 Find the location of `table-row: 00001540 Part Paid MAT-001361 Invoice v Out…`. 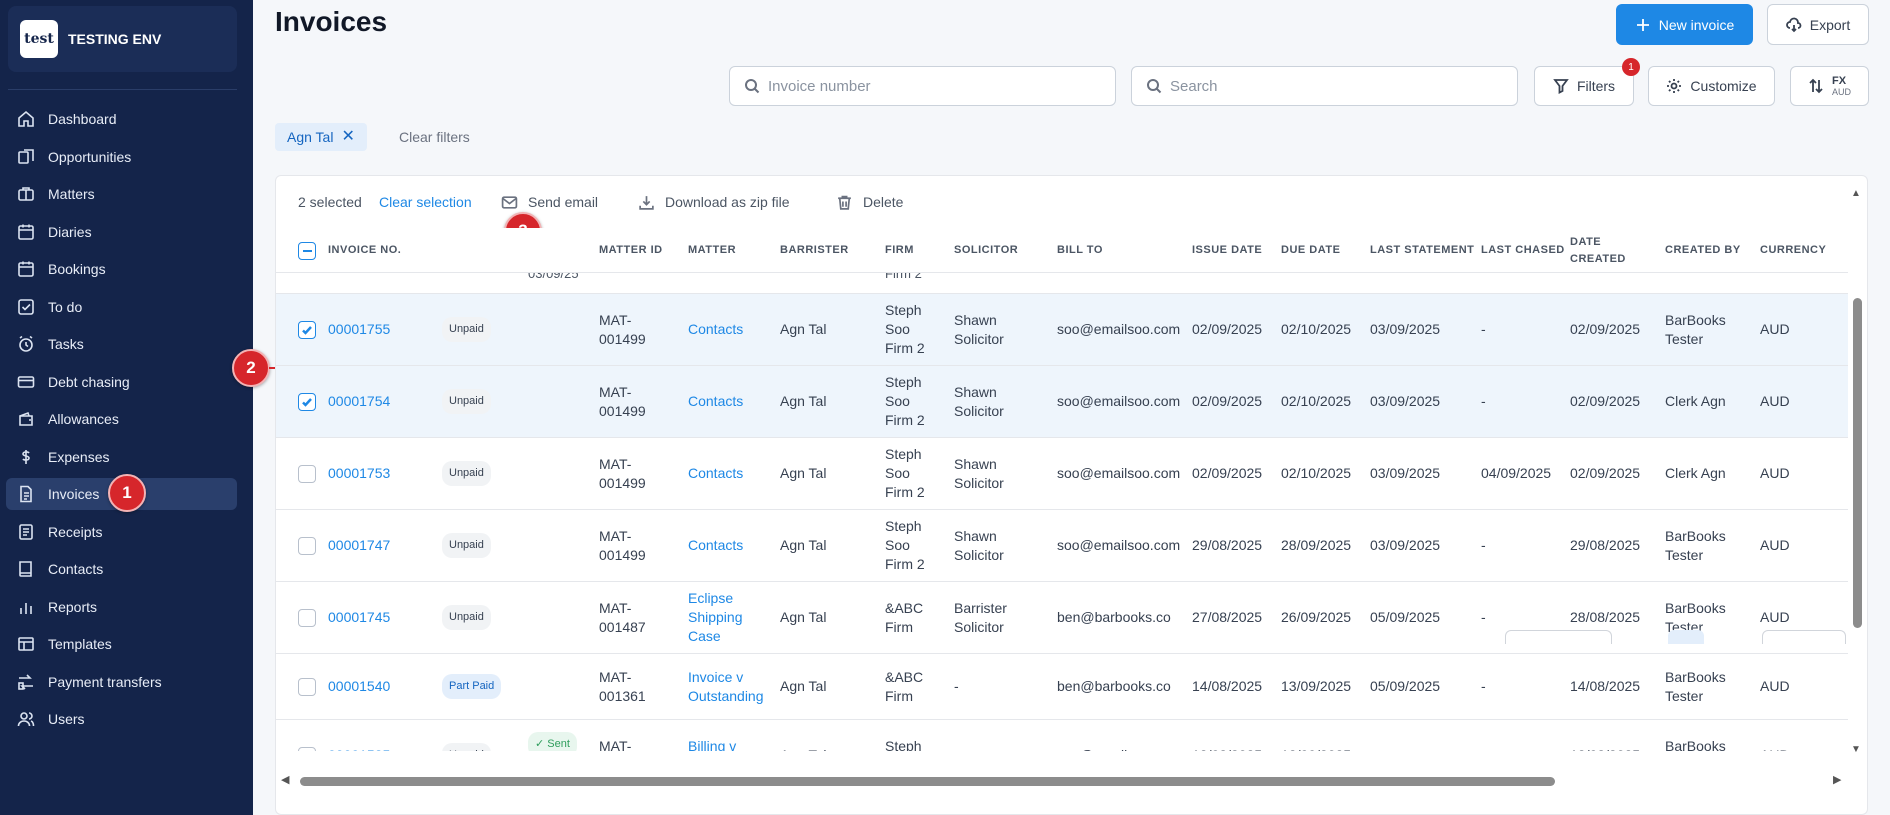

table-row: 00001540 Part Paid MAT-001361 Invoice v Out… is located at coordinates (1062, 687).